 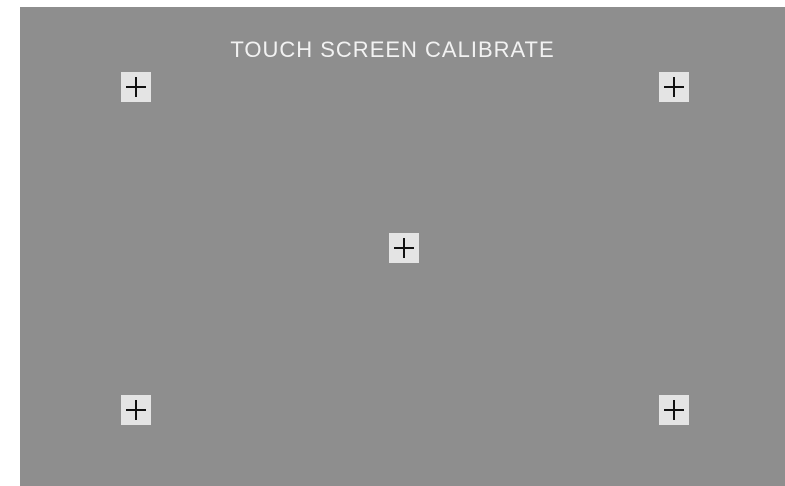 What do you see at coordinates (136, 87) in the screenshot?
I see `calibration-target-top-left` at bounding box center [136, 87].